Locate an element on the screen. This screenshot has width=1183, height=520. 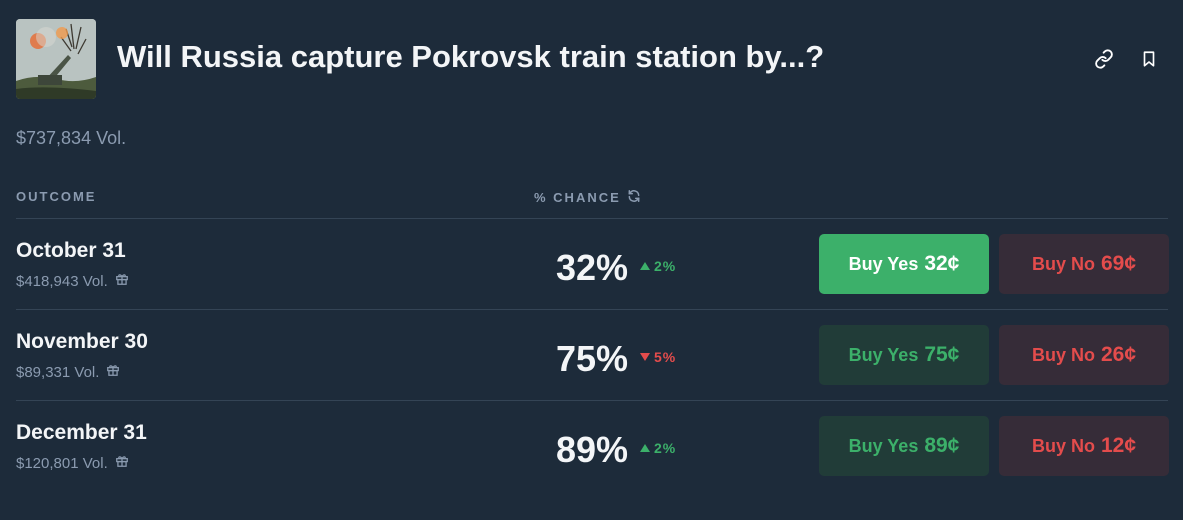
buy-no-button: Buy No 12¢ is located at coordinates (1084, 446).